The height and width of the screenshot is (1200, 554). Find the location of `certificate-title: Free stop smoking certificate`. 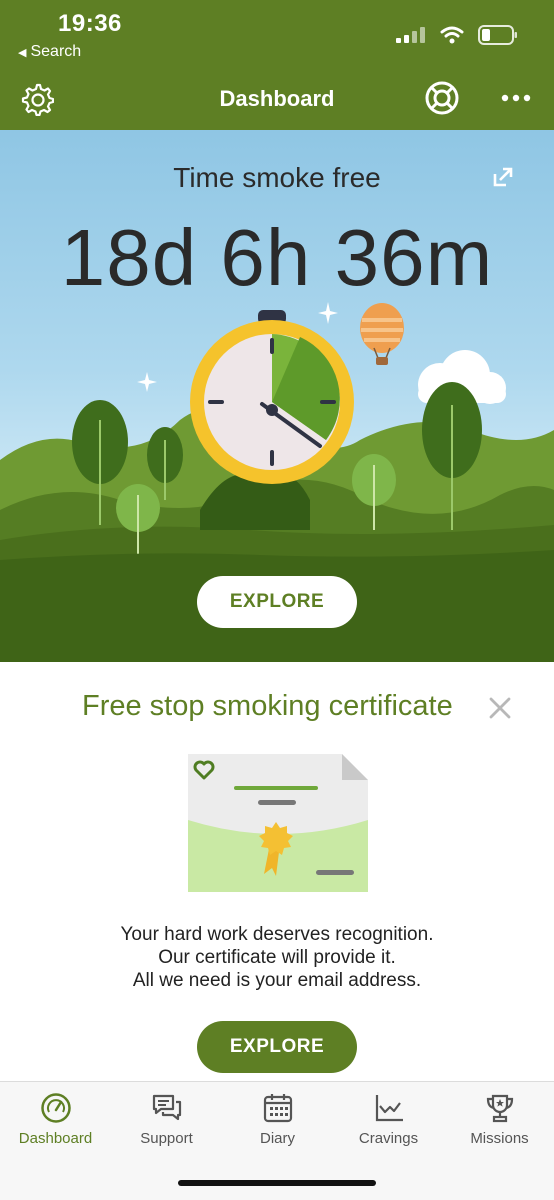

certificate-title: Free stop smoking certificate is located at coordinates (267, 706).